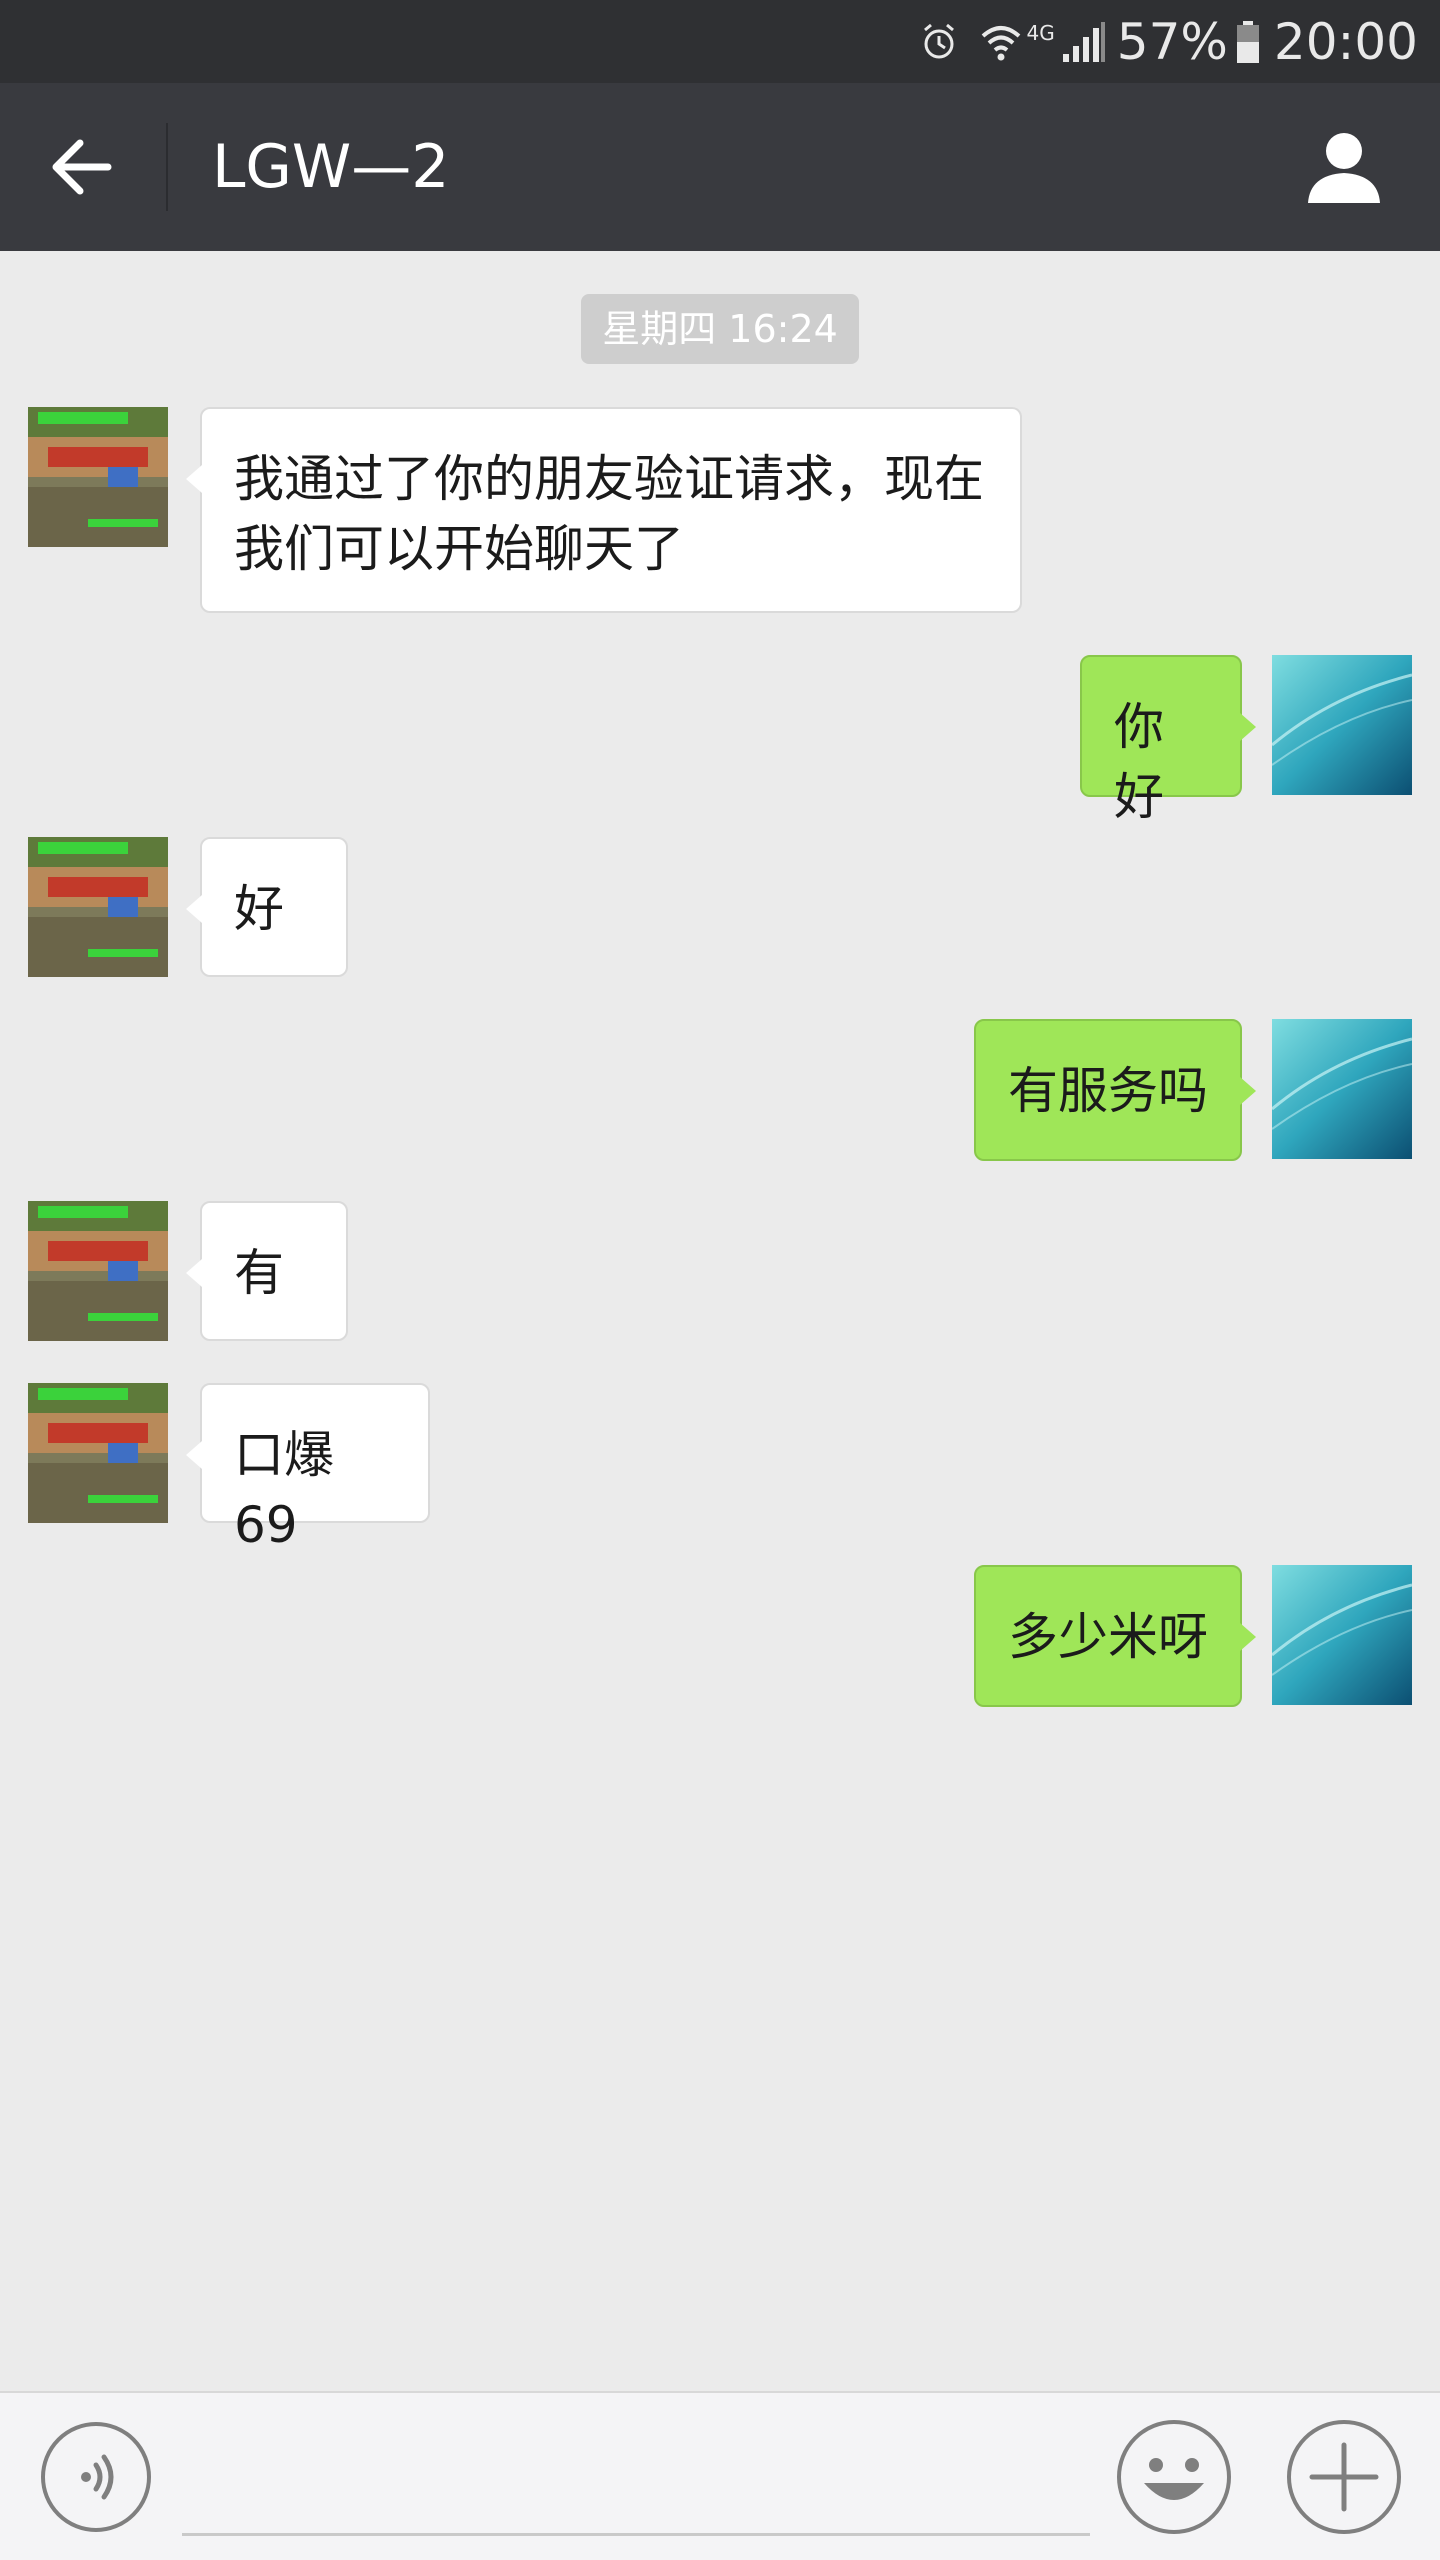 The height and width of the screenshot is (2560, 1440). What do you see at coordinates (1174, 2477) in the screenshot?
I see `emoji-icon` at bounding box center [1174, 2477].